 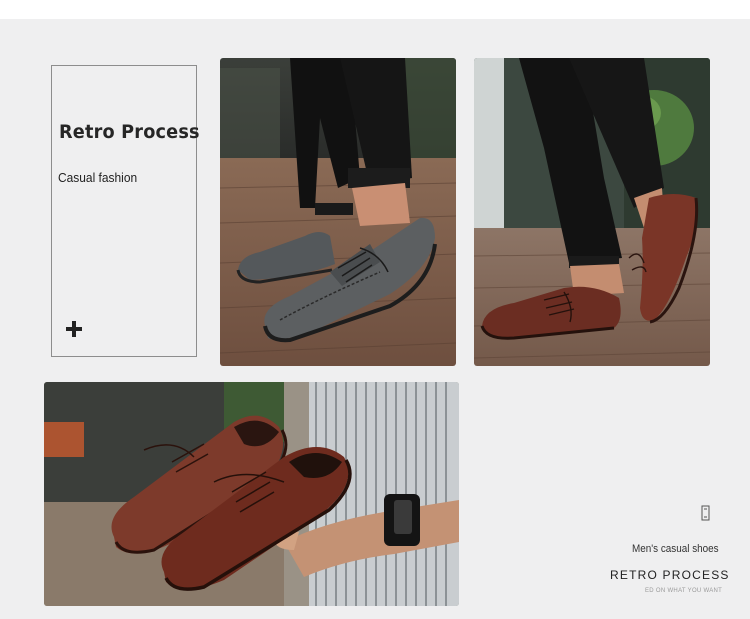 I want to click on caption-tagline: ED ON WHAT YOU WANT, so click(x=684, y=591).